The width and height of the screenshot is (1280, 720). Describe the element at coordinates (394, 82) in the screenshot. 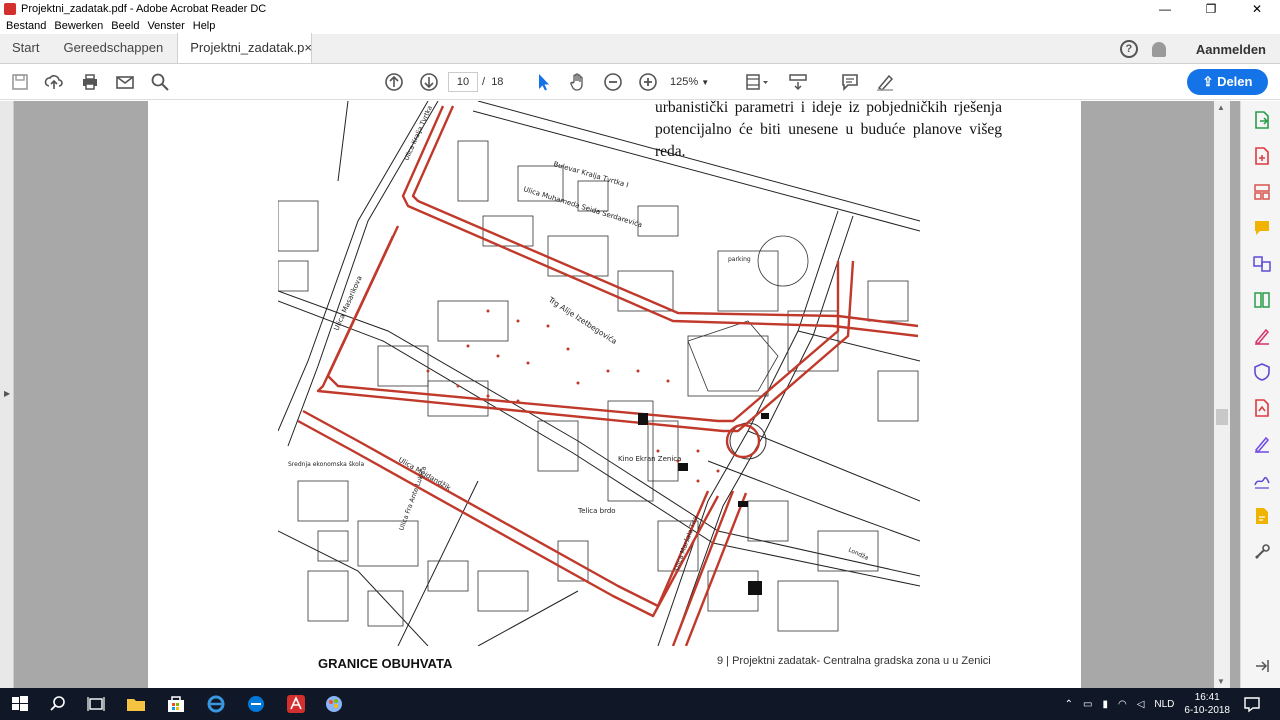

I see `prev-page-icon` at that location.